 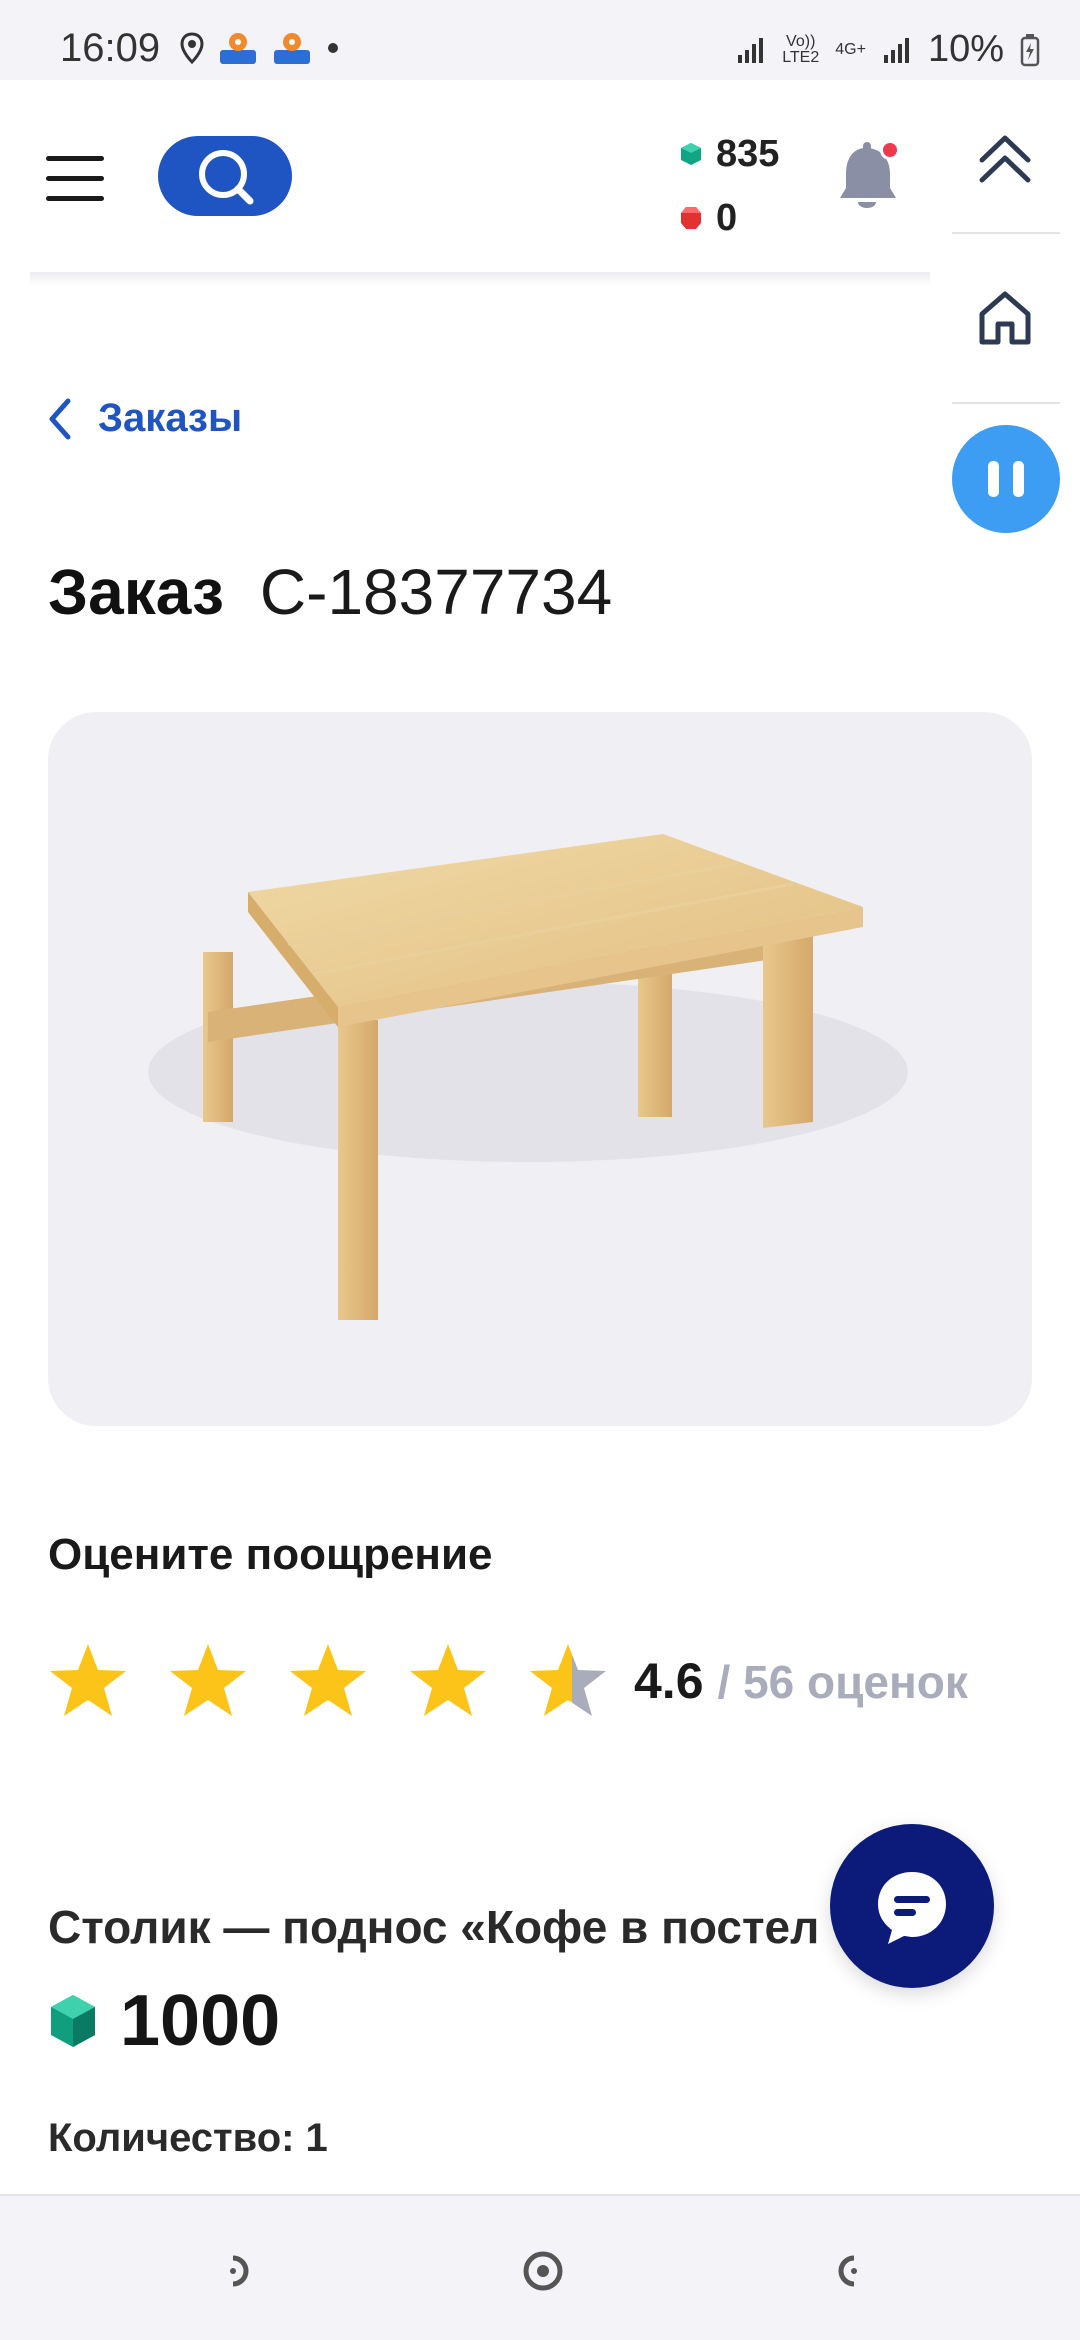 I want to click on net-type: 4G+, so click(x=850, y=49).